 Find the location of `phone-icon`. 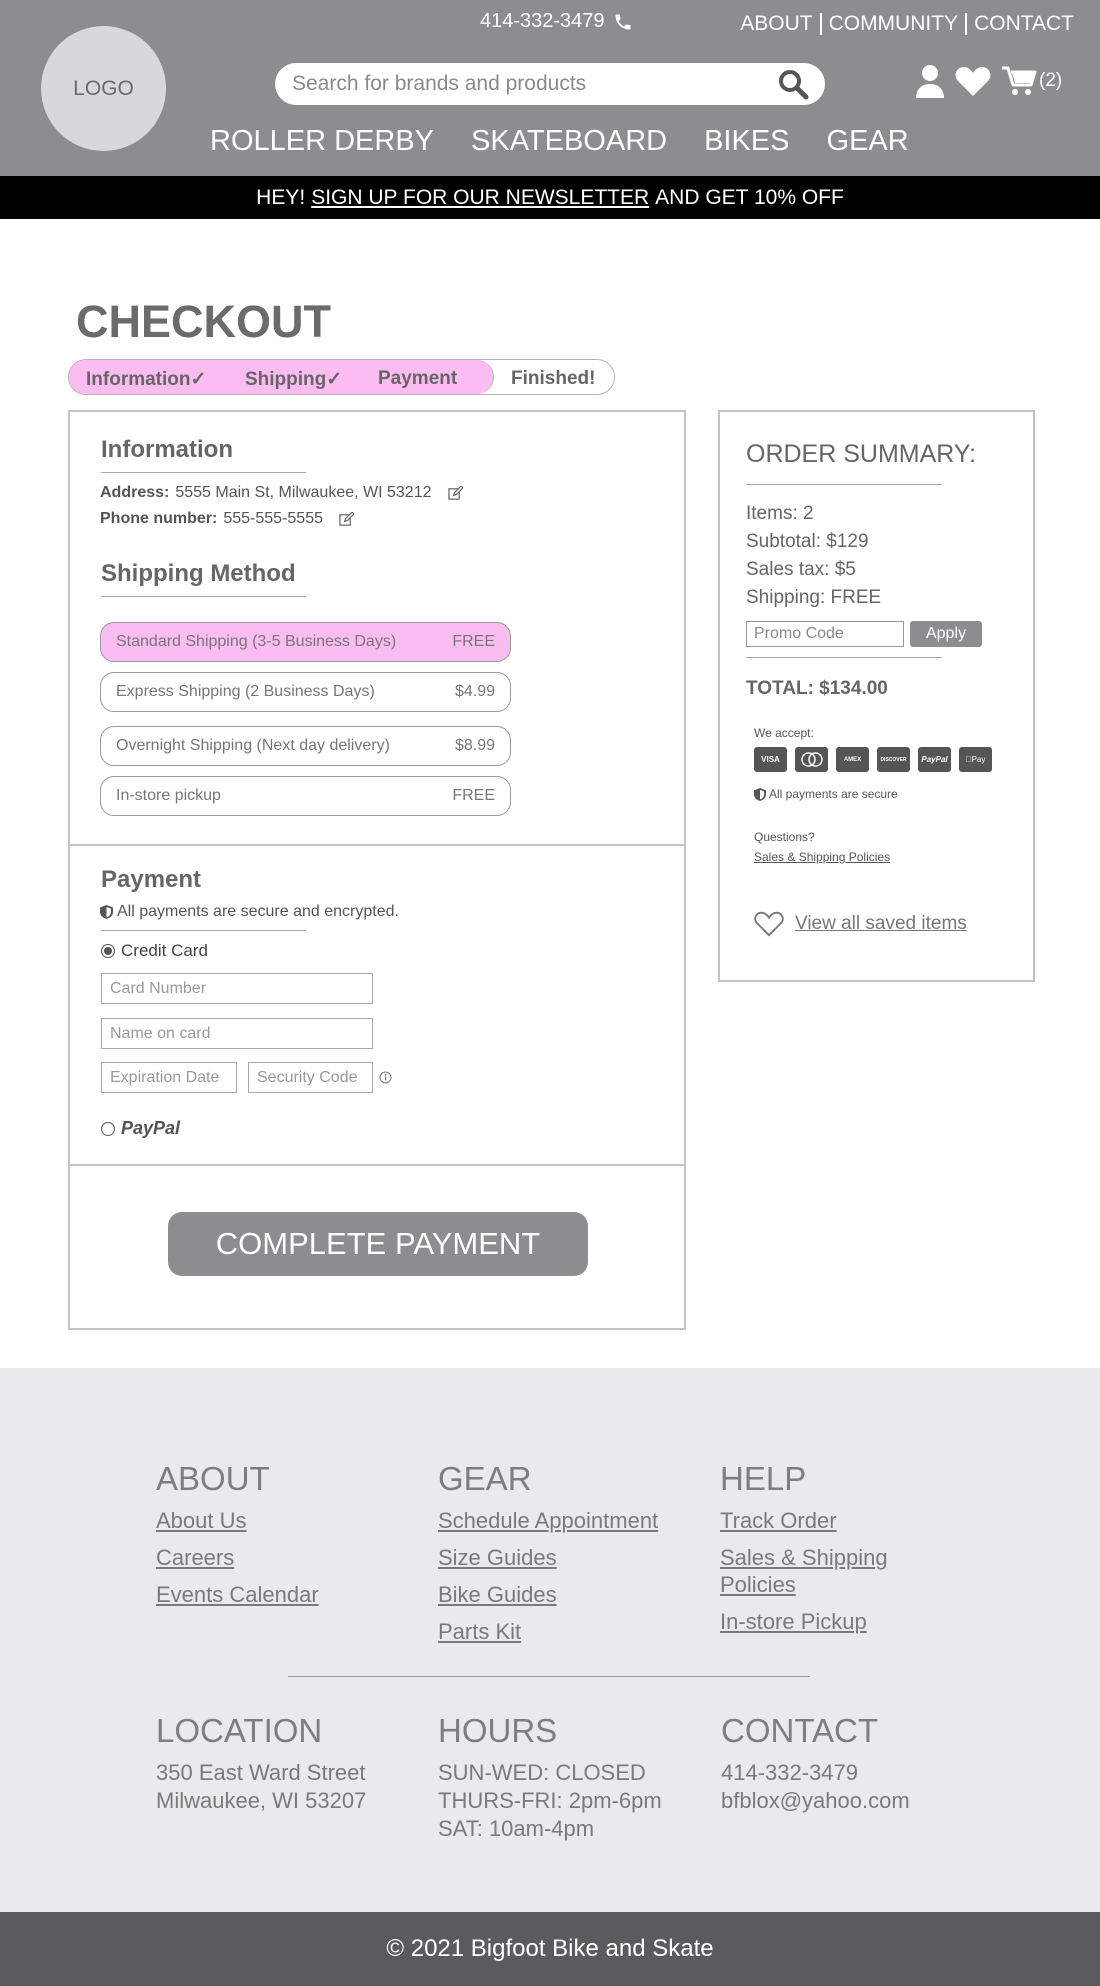

phone-icon is located at coordinates (623, 21).